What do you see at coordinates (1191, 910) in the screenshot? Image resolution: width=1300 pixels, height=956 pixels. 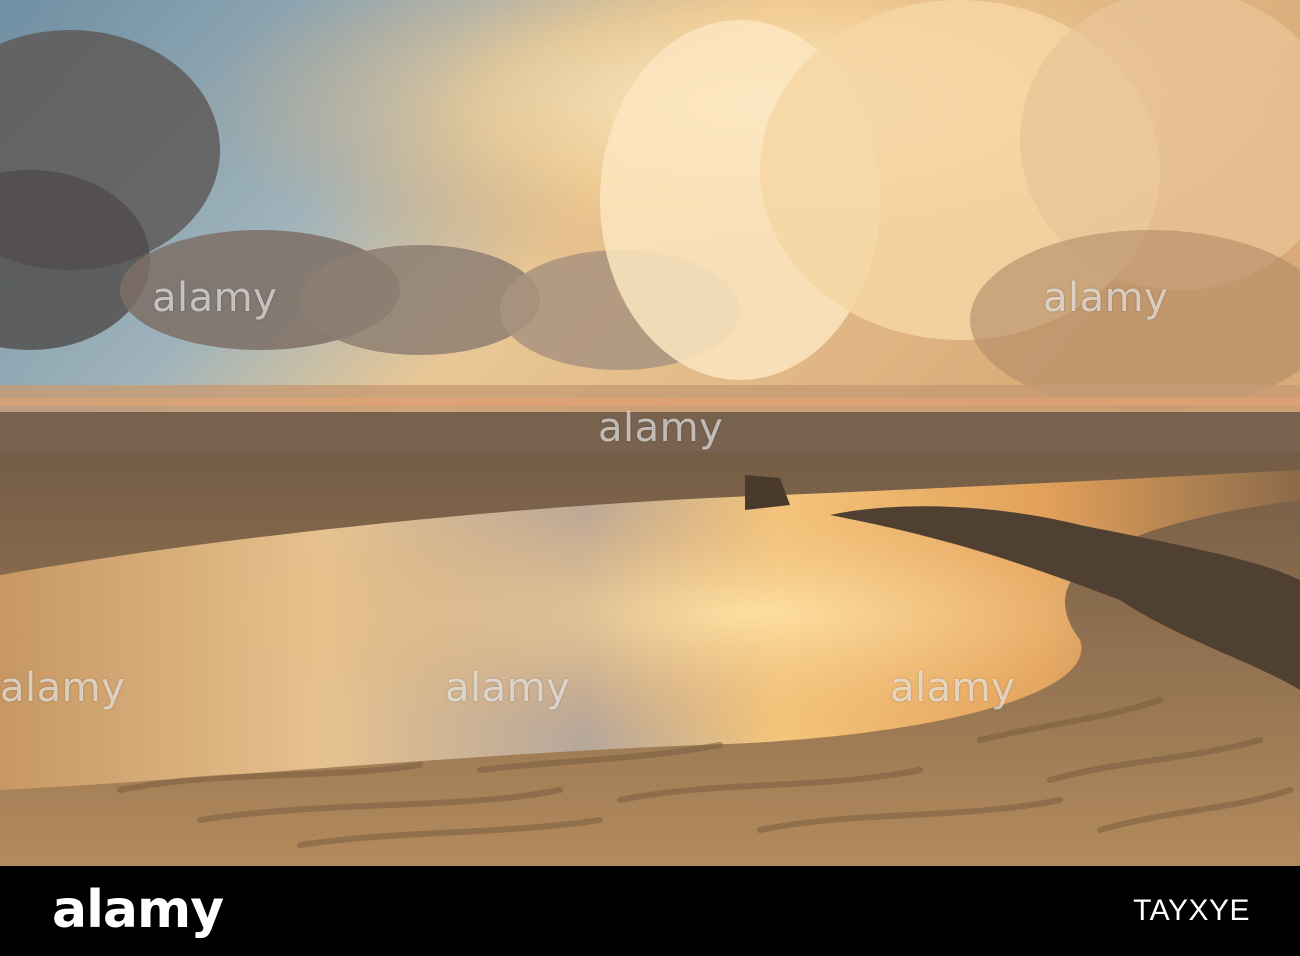 I see `image-id-label: TAYXYE` at bounding box center [1191, 910].